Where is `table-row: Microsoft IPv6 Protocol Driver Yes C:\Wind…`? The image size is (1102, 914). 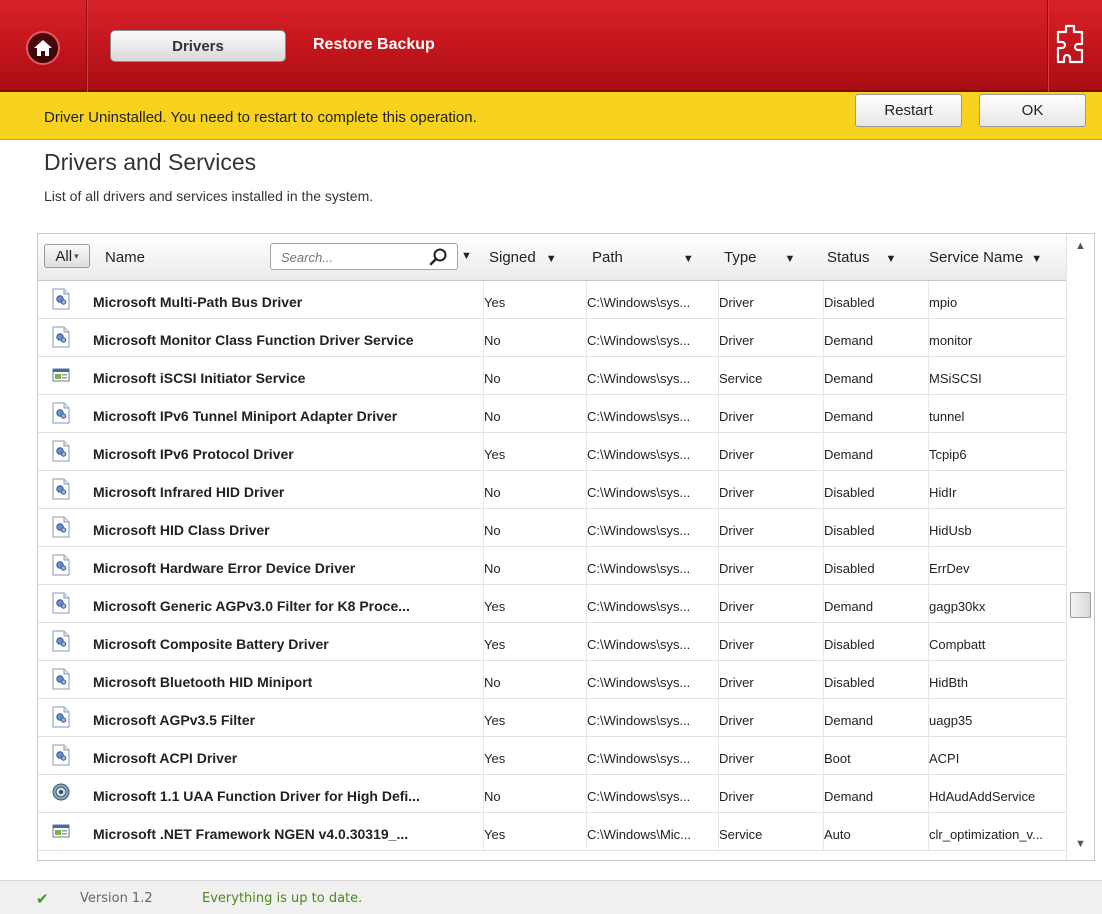
table-row: Microsoft IPv6 Protocol Driver Yes C:\Wind… is located at coordinates (552, 452).